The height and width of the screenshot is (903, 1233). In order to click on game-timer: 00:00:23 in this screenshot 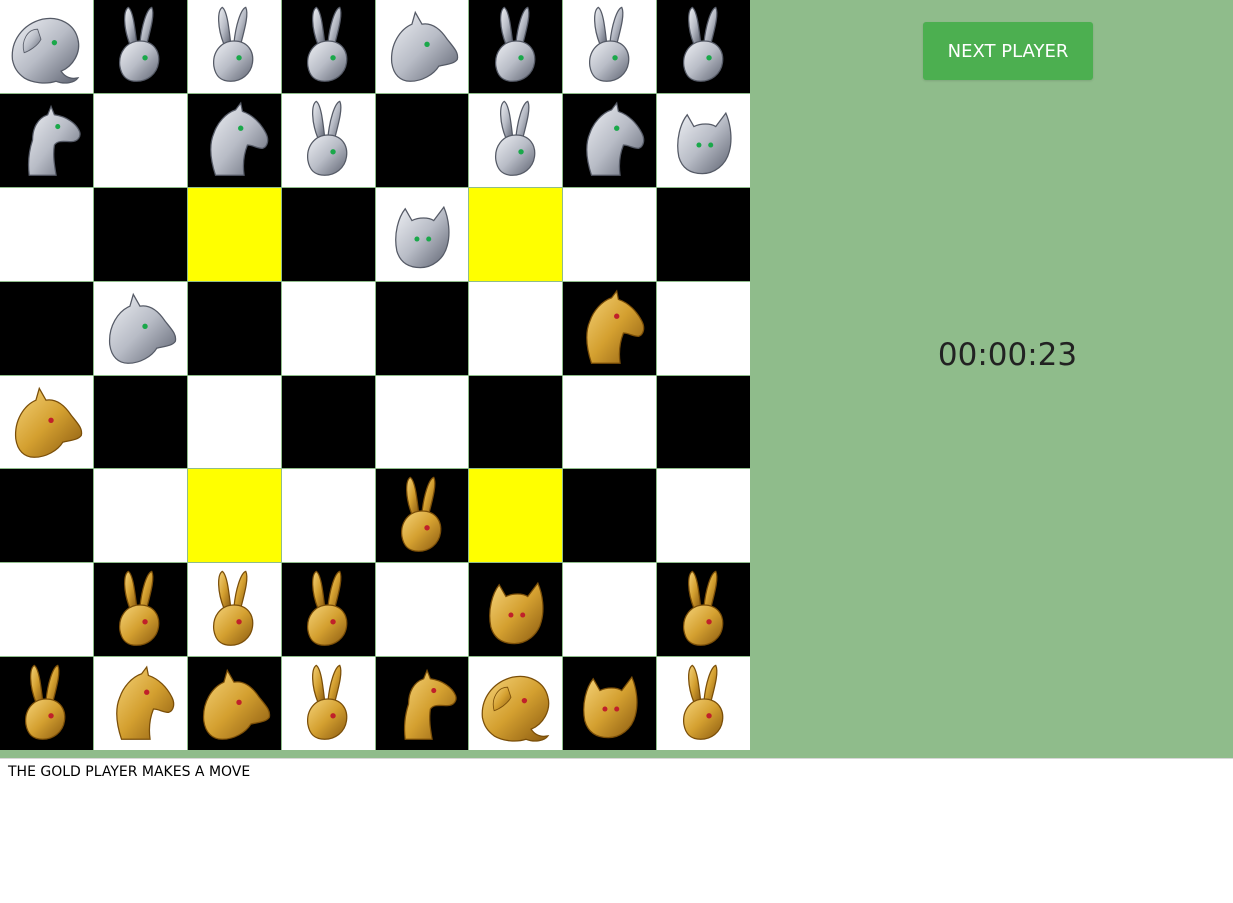, I will do `click(1007, 355)`.